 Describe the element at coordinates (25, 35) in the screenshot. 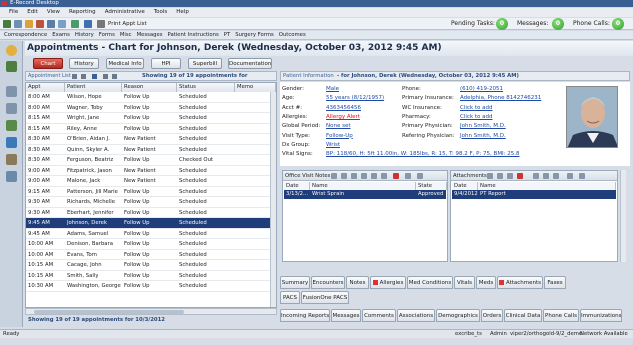

I see `nav-correspondence: Correspondence` at that location.